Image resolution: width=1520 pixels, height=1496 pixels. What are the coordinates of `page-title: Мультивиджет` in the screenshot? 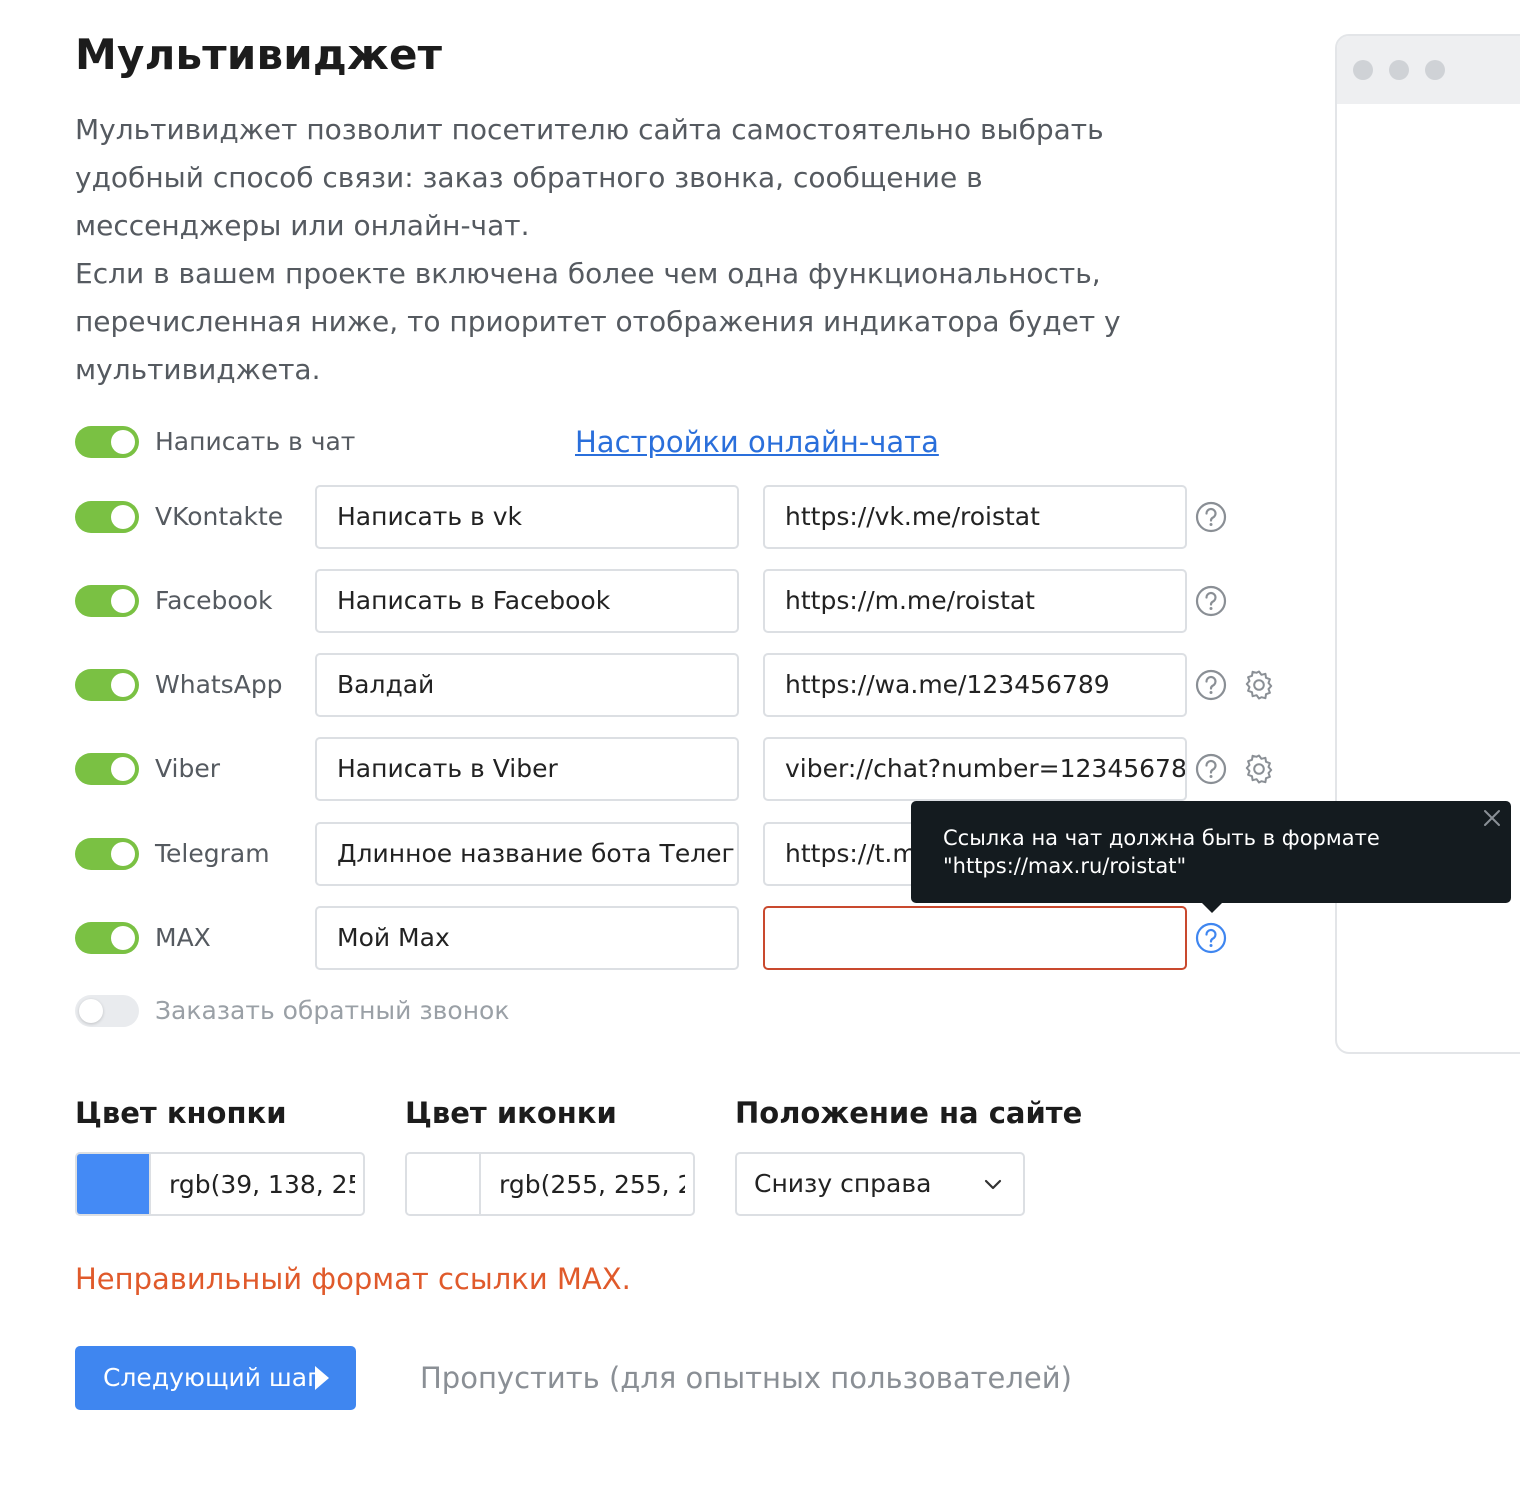 It's located at (259, 54).